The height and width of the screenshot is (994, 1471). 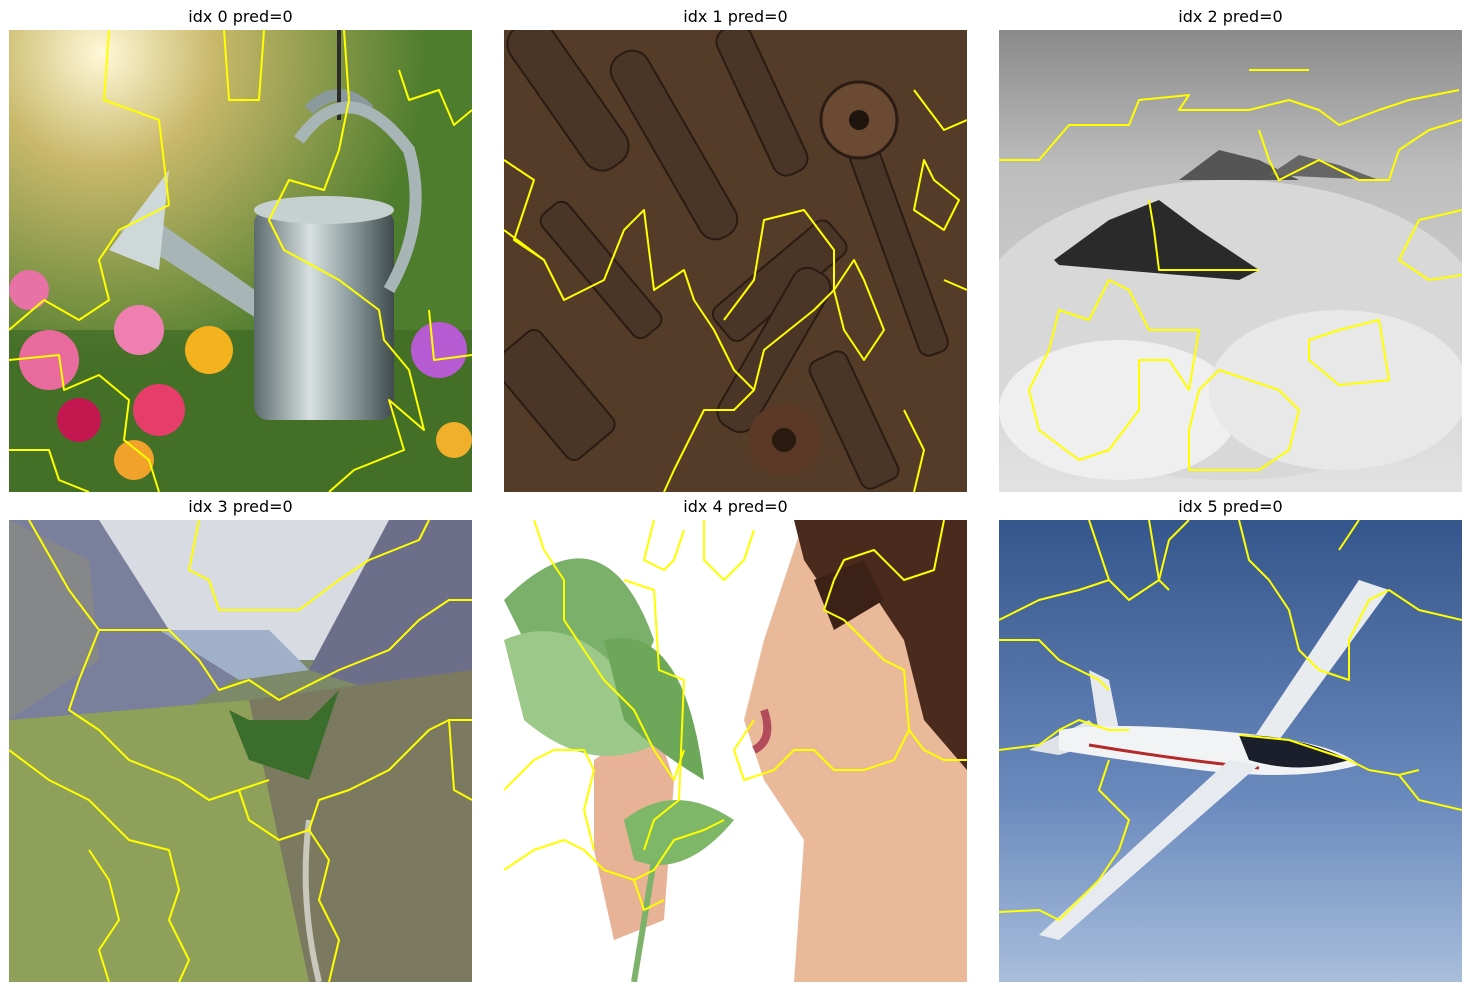 I want to click on superpixel-image-rusty-tools, so click(x=735, y=261).